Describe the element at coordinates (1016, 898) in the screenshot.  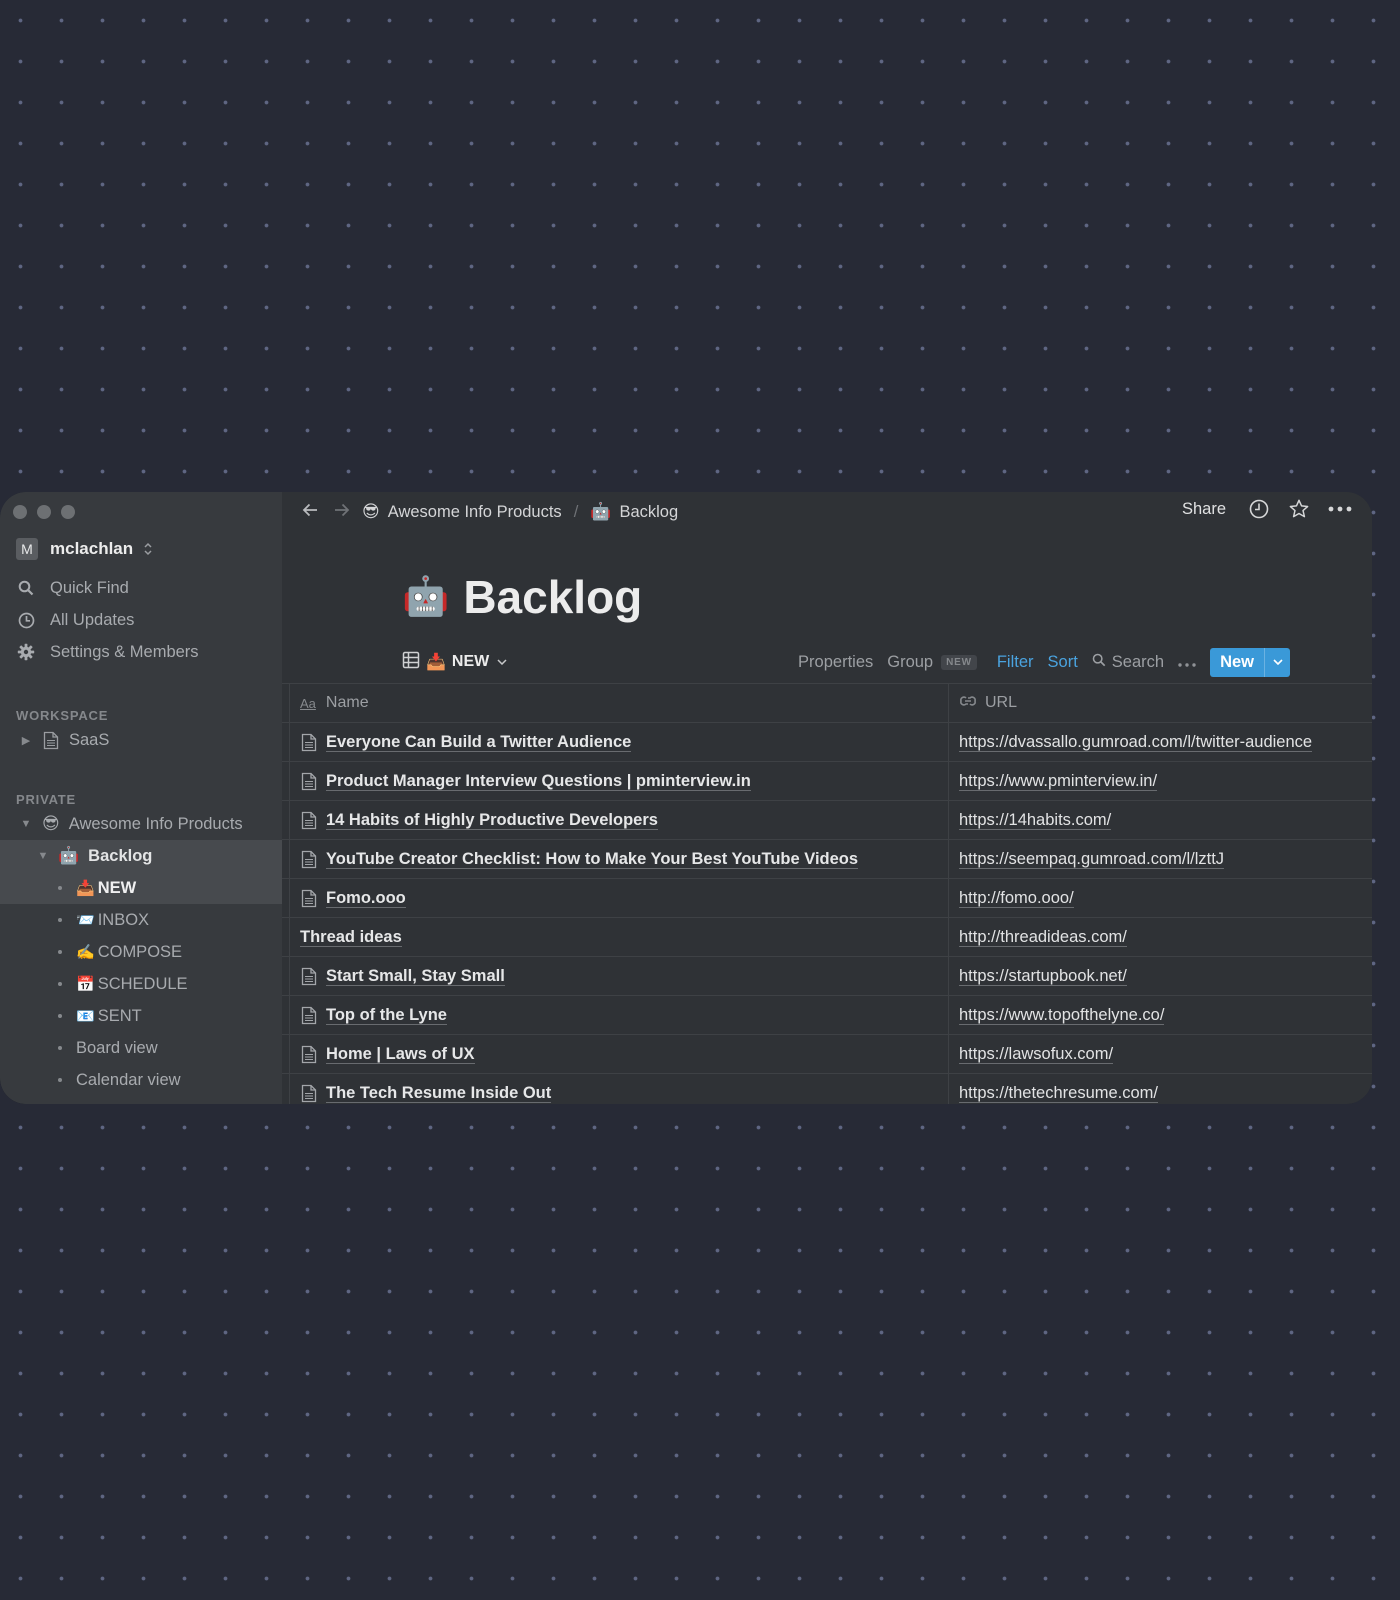
I see `url-link: http://fomo.ooo/` at that location.